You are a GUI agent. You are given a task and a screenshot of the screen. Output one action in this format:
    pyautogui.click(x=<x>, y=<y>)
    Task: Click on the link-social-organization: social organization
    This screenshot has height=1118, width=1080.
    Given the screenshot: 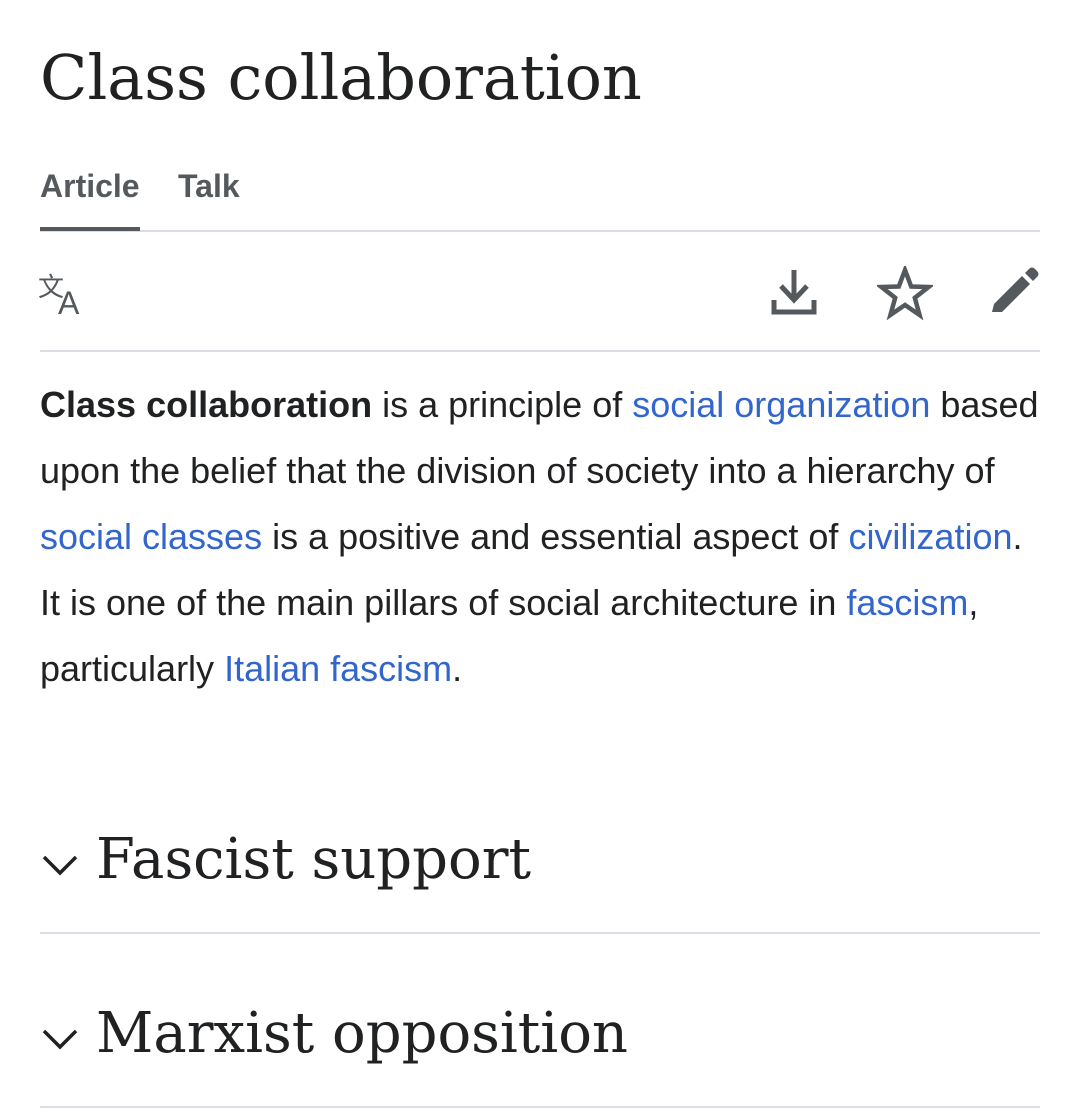 What is the action you would take?
    pyautogui.click(x=781, y=404)
    